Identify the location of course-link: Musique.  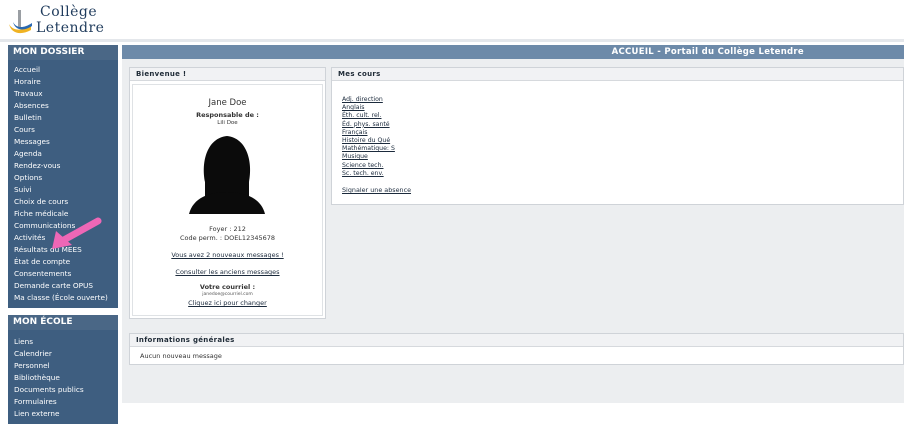
(376, 157).